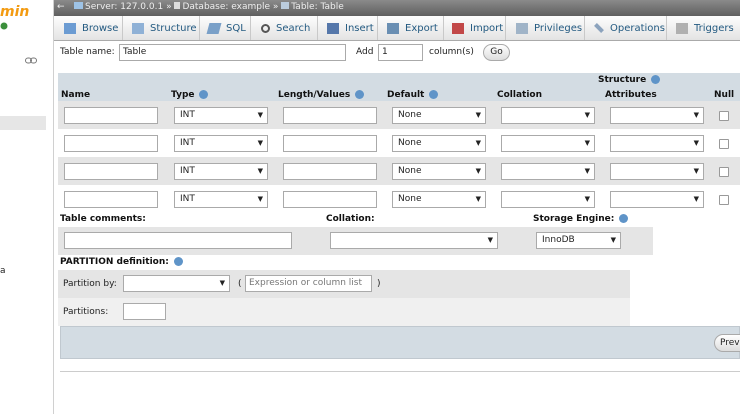  I want to click on table-comments-label: Table comments:, so click(103, 219).